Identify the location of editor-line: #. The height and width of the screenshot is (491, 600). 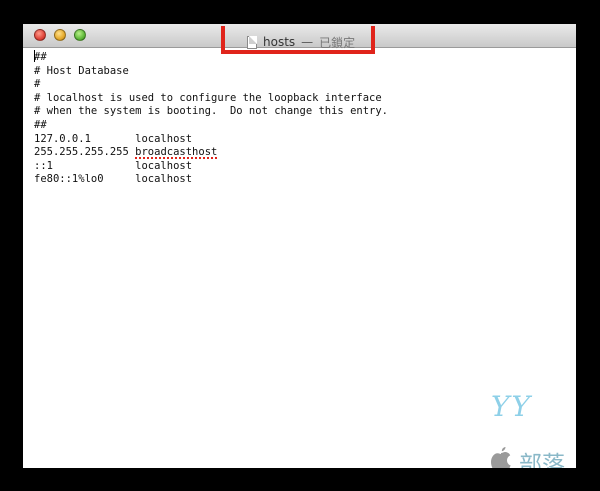
(37, 84).